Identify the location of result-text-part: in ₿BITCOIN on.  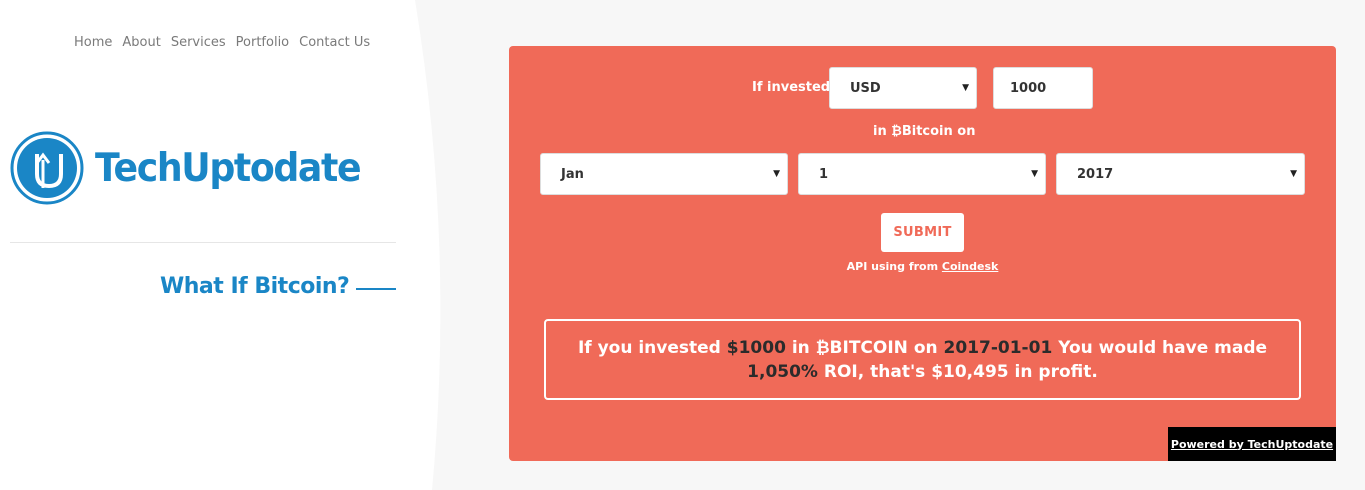
(864, 347).